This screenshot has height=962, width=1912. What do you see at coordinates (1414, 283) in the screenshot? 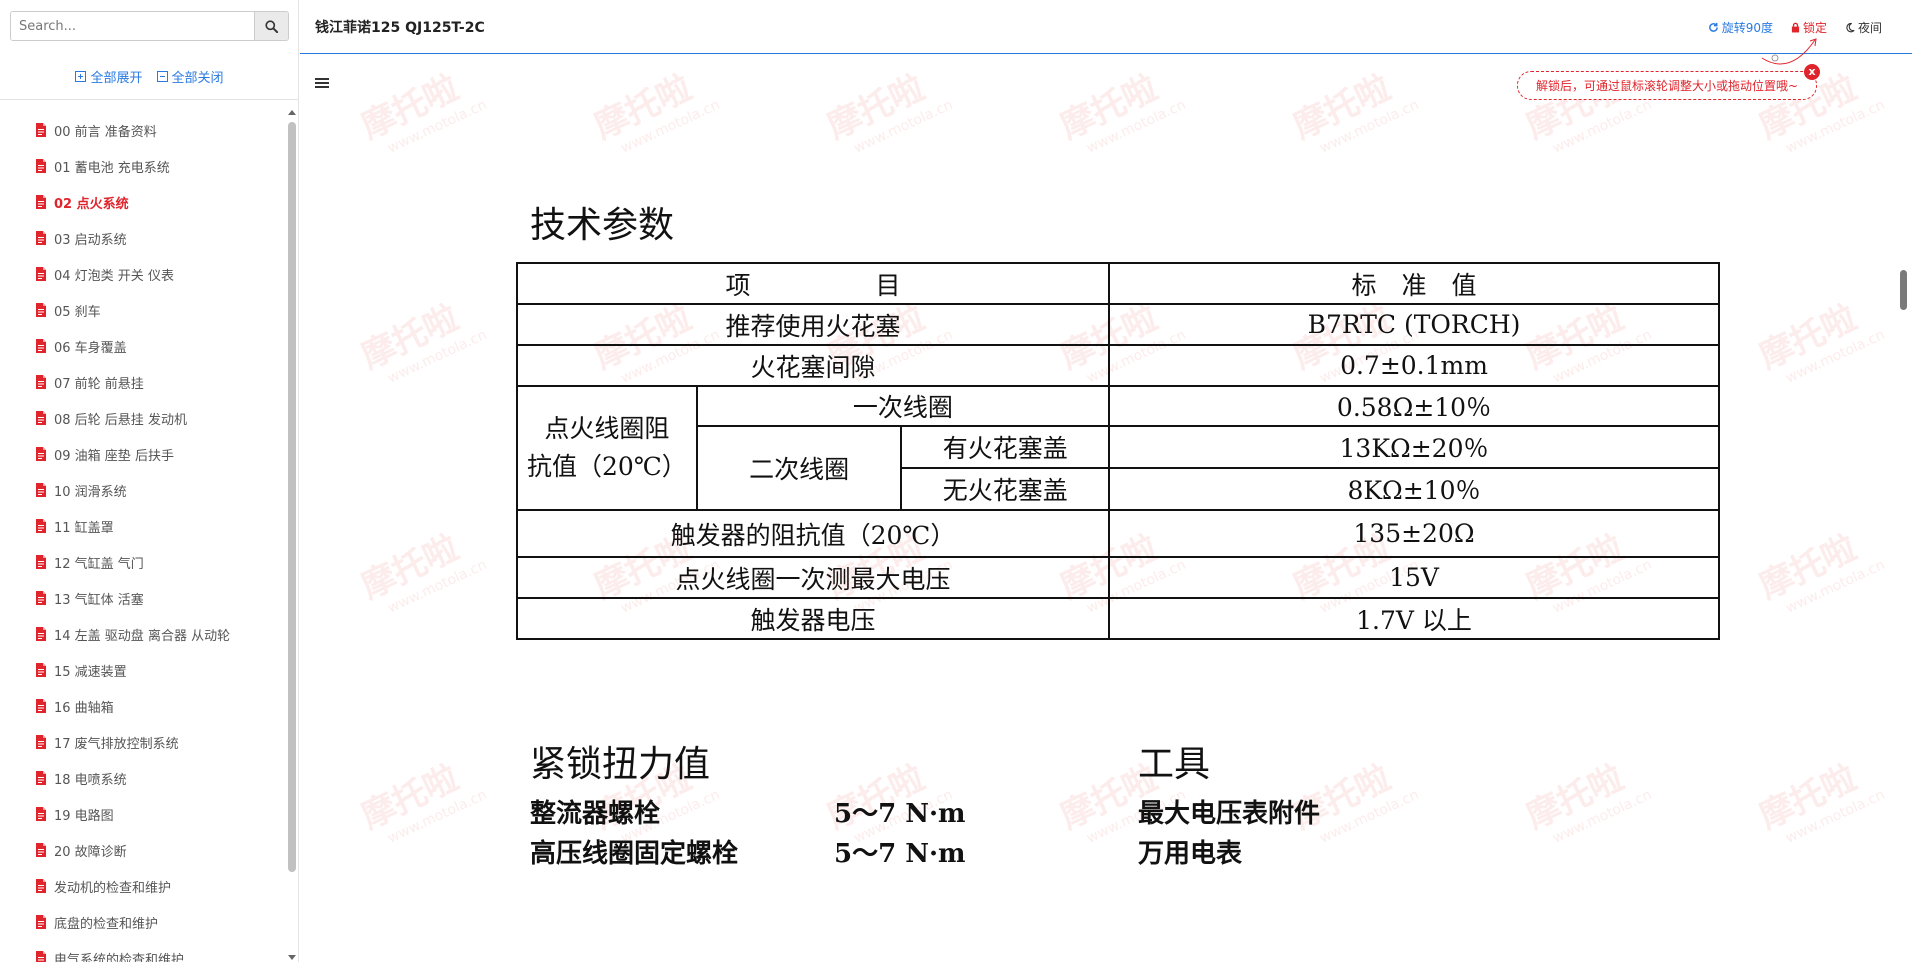
I see `table-header-value: 标 准 值` at bounding box center [1414, 283].